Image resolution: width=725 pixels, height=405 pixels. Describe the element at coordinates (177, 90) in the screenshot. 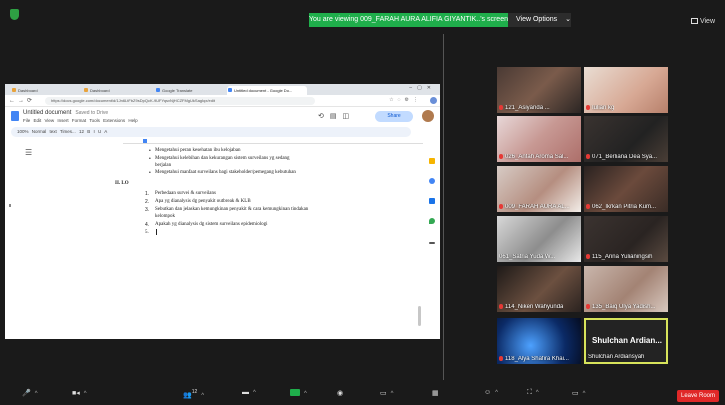

I see `tab-label: Google Translate` at that location.